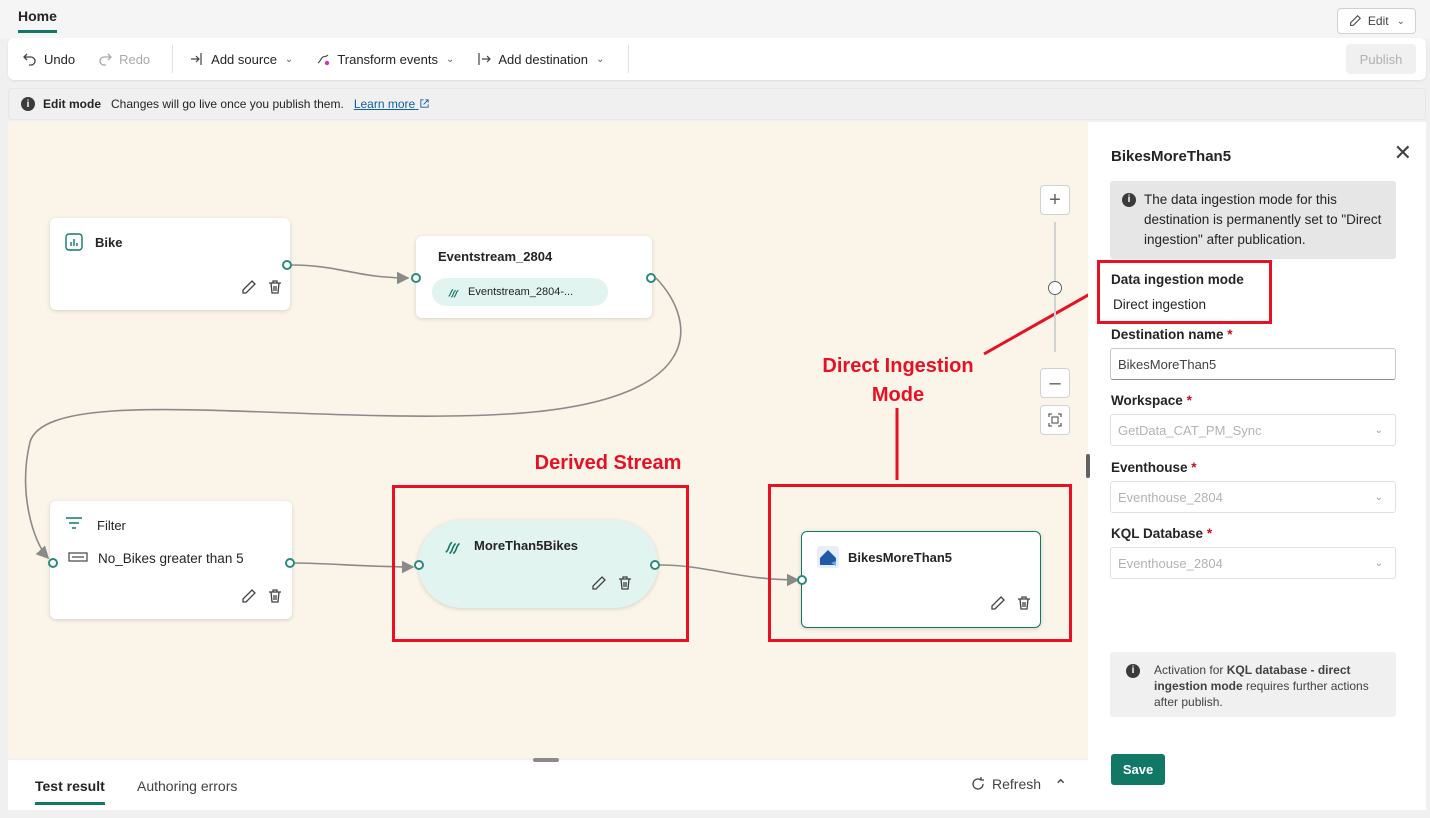  What do you see at coordinates (74, 242) in the screenshot?
I see `chart-icon` at bounding box center [74, 242].